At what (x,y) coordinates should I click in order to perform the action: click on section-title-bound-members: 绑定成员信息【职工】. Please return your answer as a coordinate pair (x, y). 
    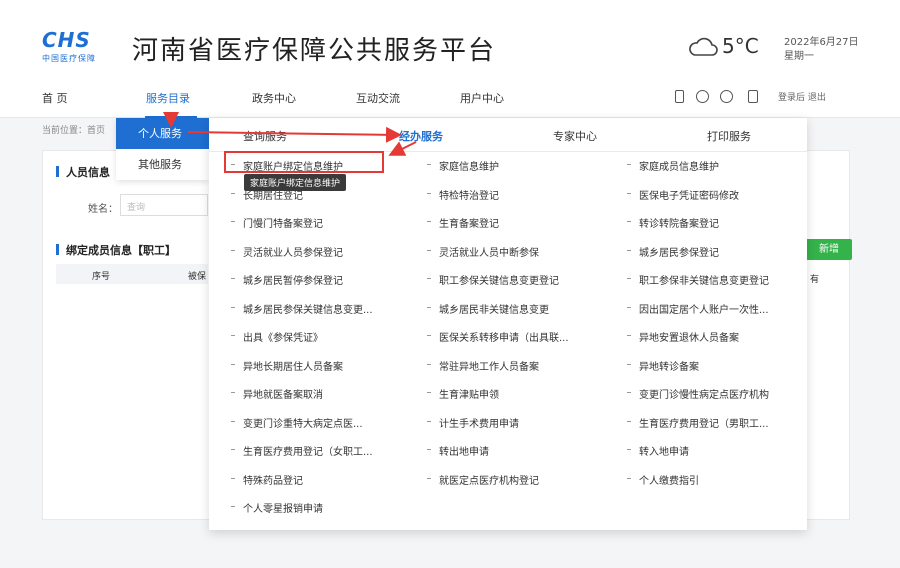
    Looking at the image, I should click on (116, 250).